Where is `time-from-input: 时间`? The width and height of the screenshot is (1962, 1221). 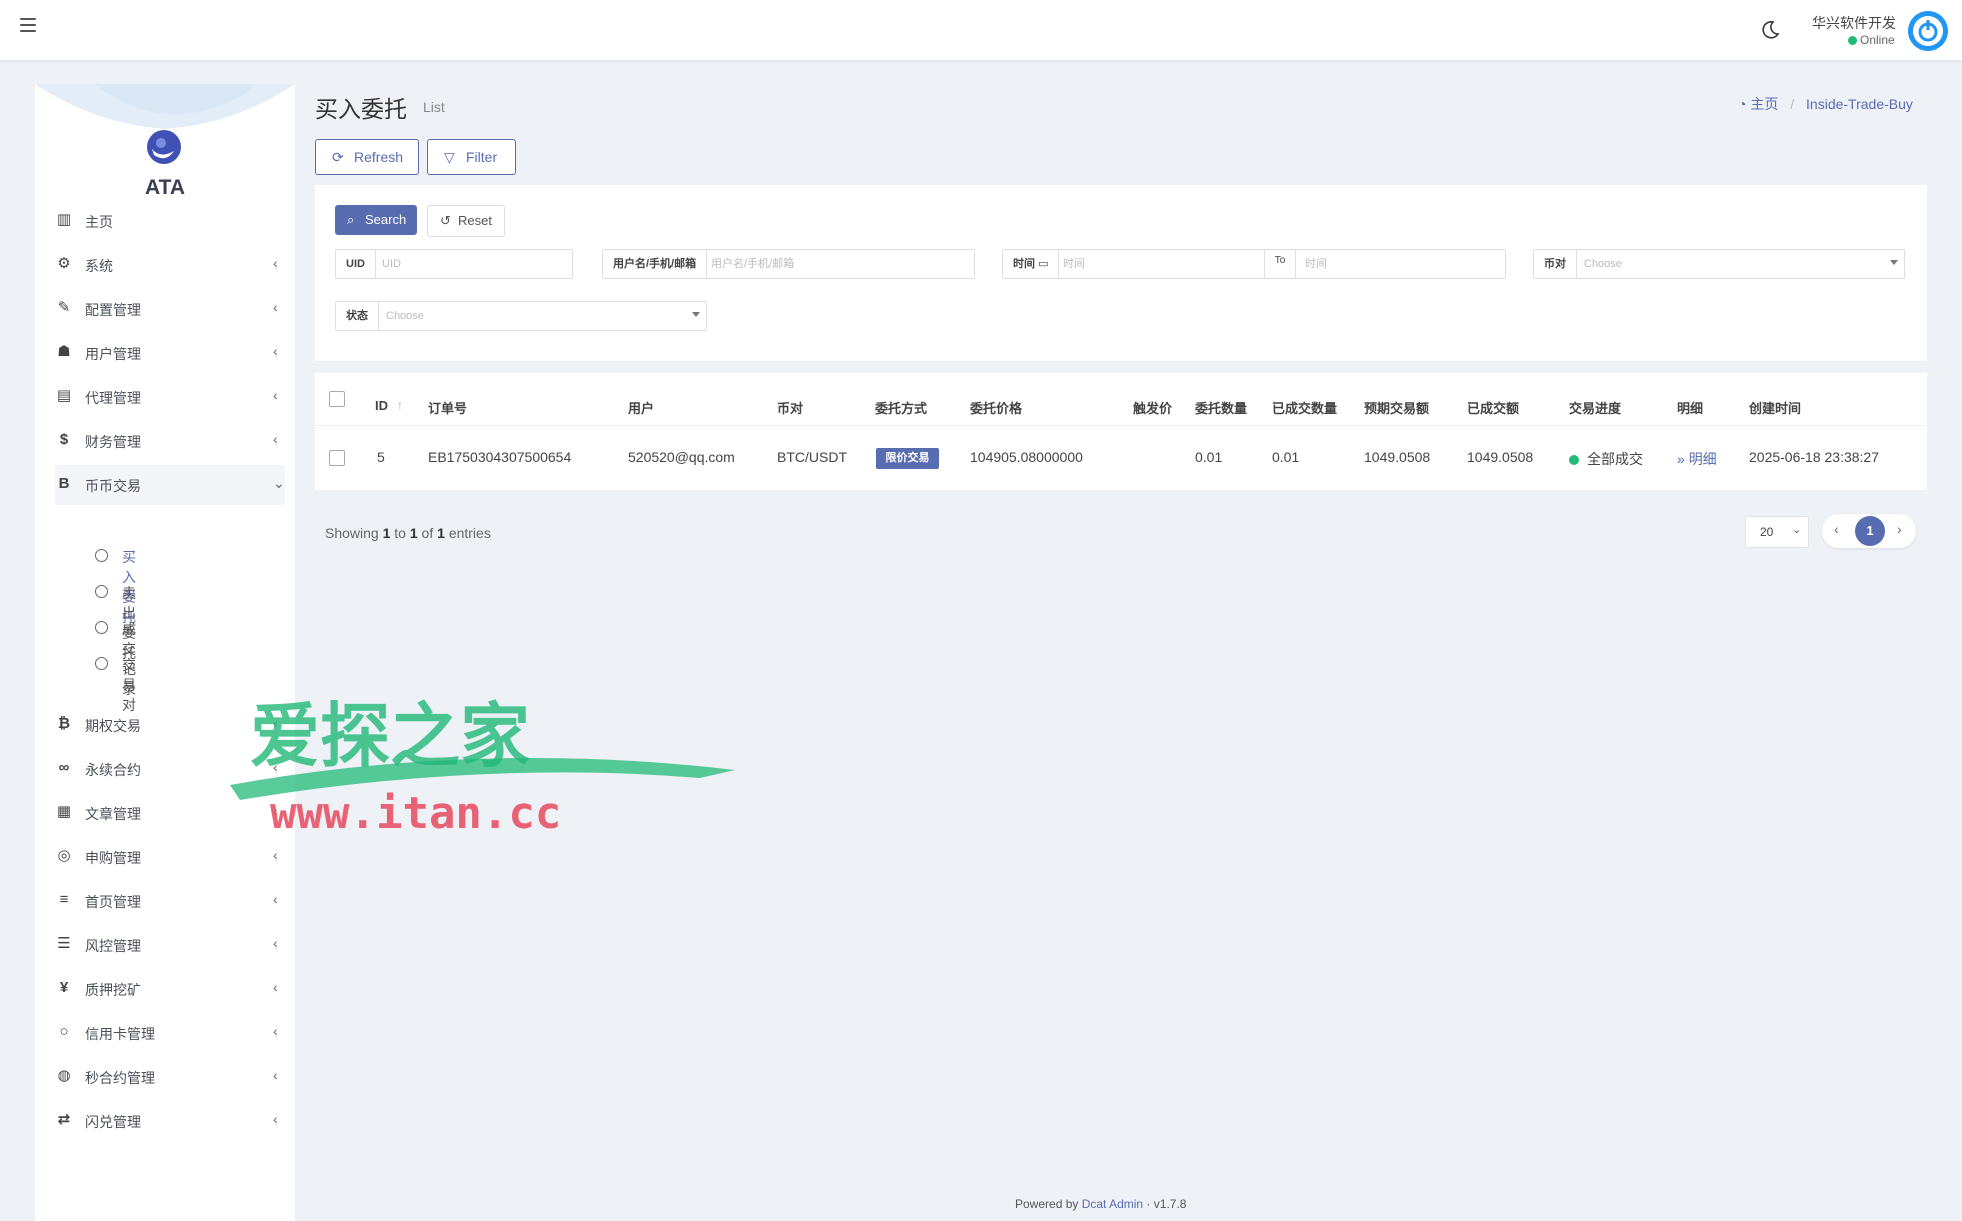
time-from-input: 时间 is located at coordinates (1074, 264).